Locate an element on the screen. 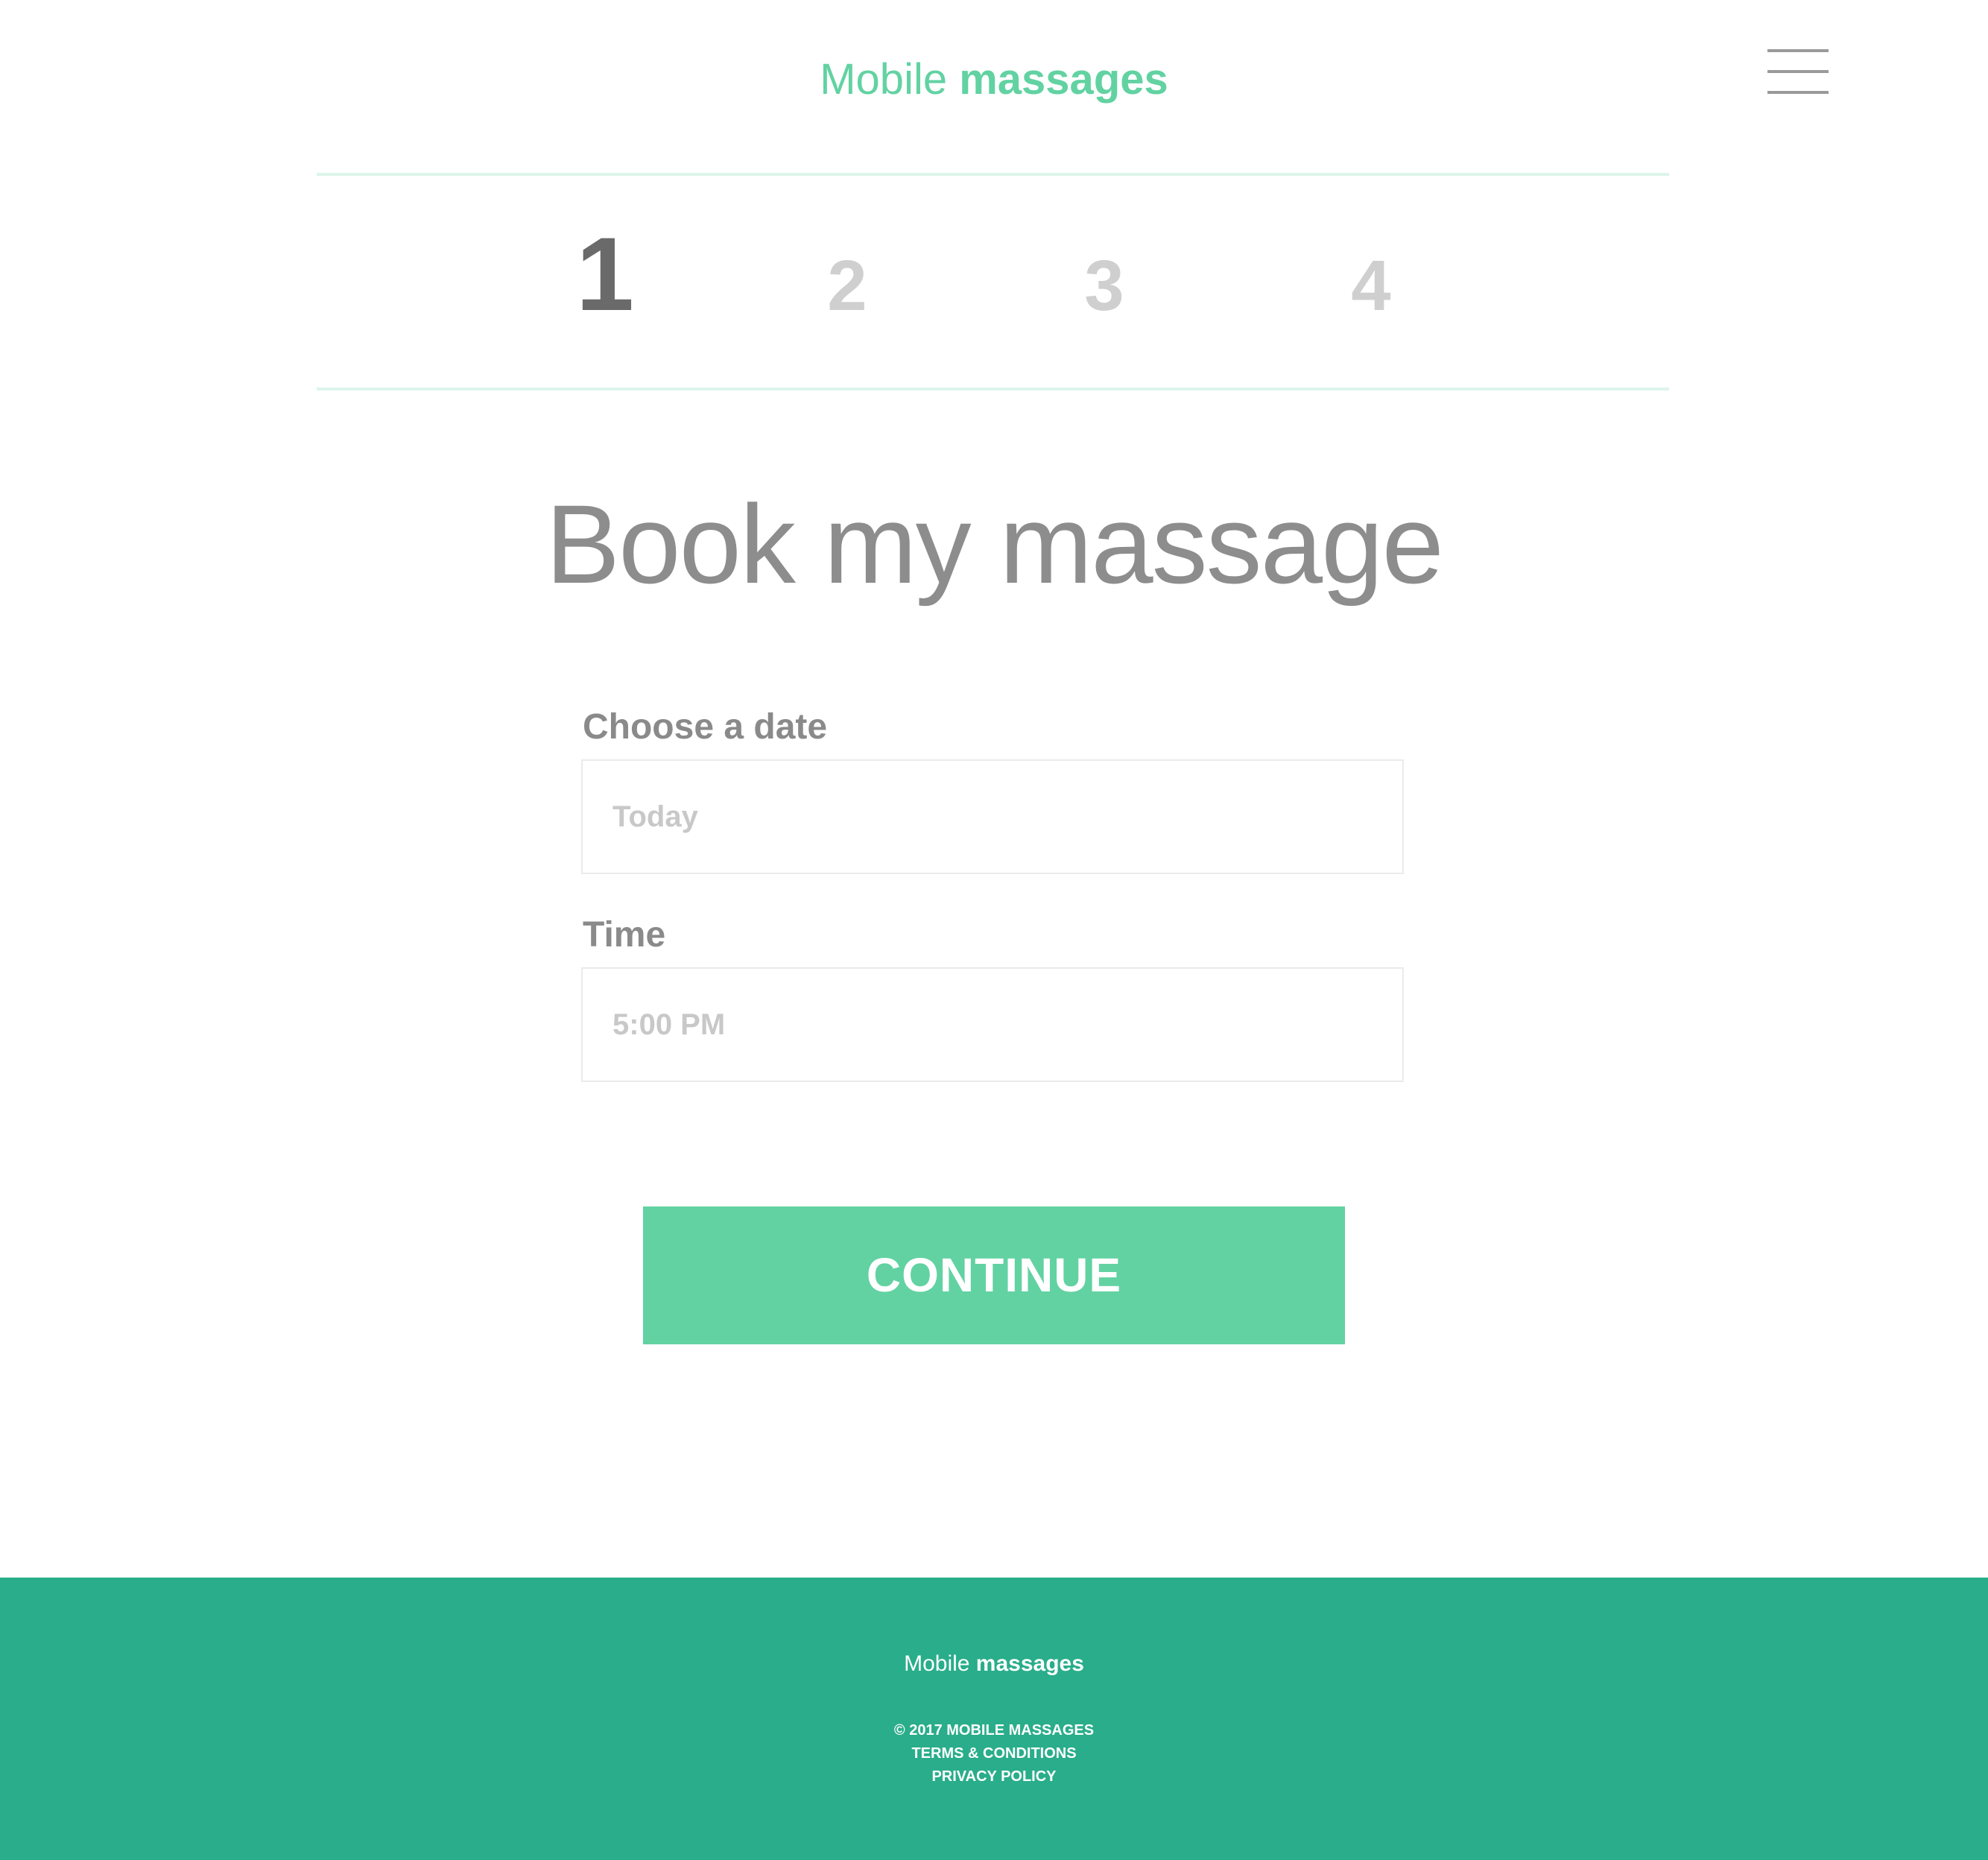 This screenshot has width=1988, height=1860. site-logo: Mobile massages is located at coordinates (994, 79).